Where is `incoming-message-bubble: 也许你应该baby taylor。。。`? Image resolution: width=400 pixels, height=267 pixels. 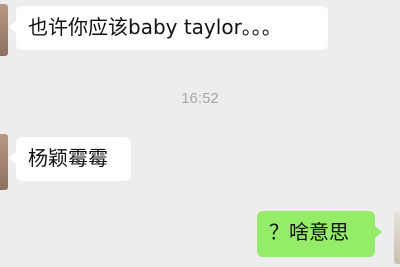 incoming-message-bubble: 也许你应该baby taylor。。。 is located at coordinates (168, 28).